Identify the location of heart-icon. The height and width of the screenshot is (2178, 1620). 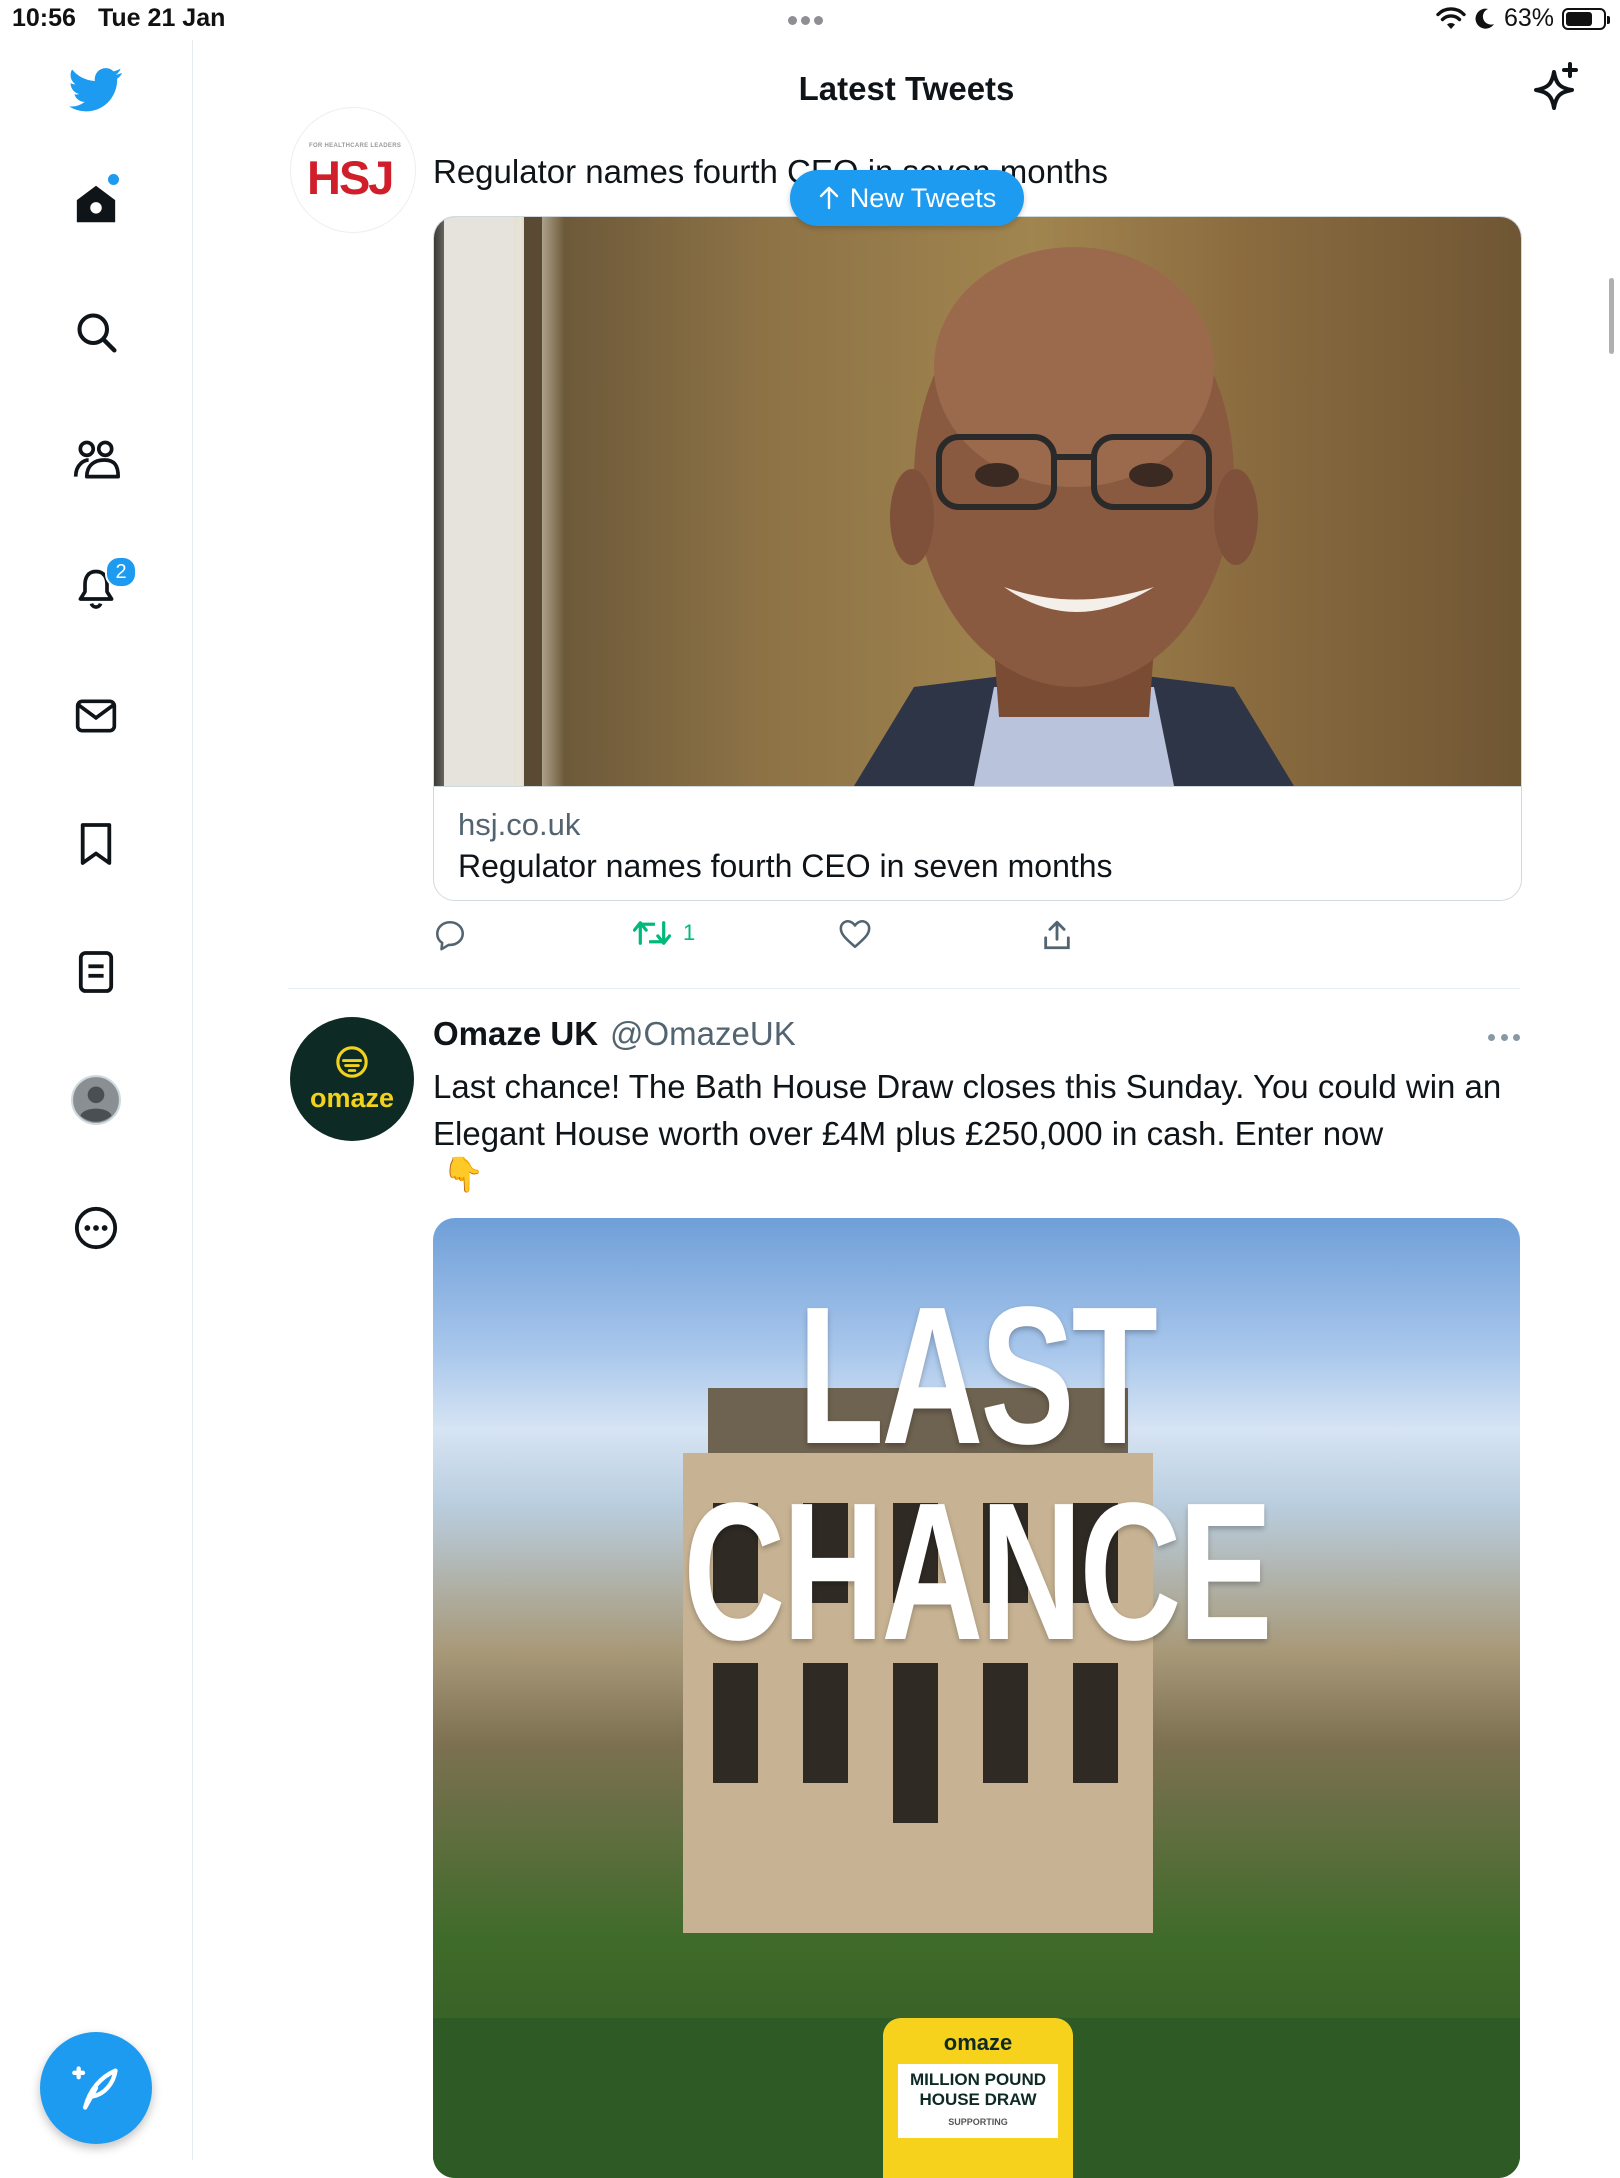
(855, 934).